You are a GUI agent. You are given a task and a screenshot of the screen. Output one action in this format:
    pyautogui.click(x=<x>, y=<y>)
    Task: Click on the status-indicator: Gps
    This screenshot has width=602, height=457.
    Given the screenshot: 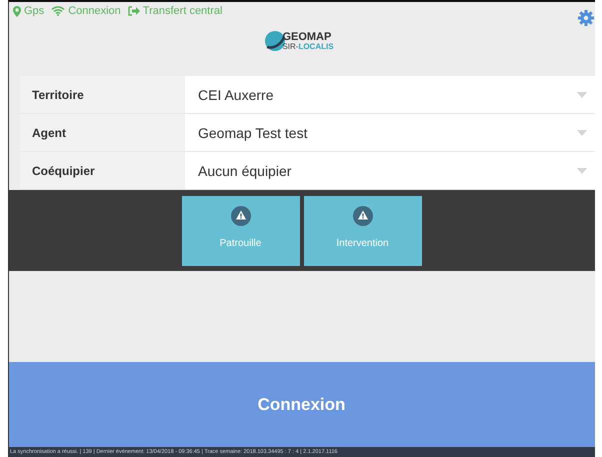 What is the action you would take?
    pyautogui.click(x=28, y=11)
    